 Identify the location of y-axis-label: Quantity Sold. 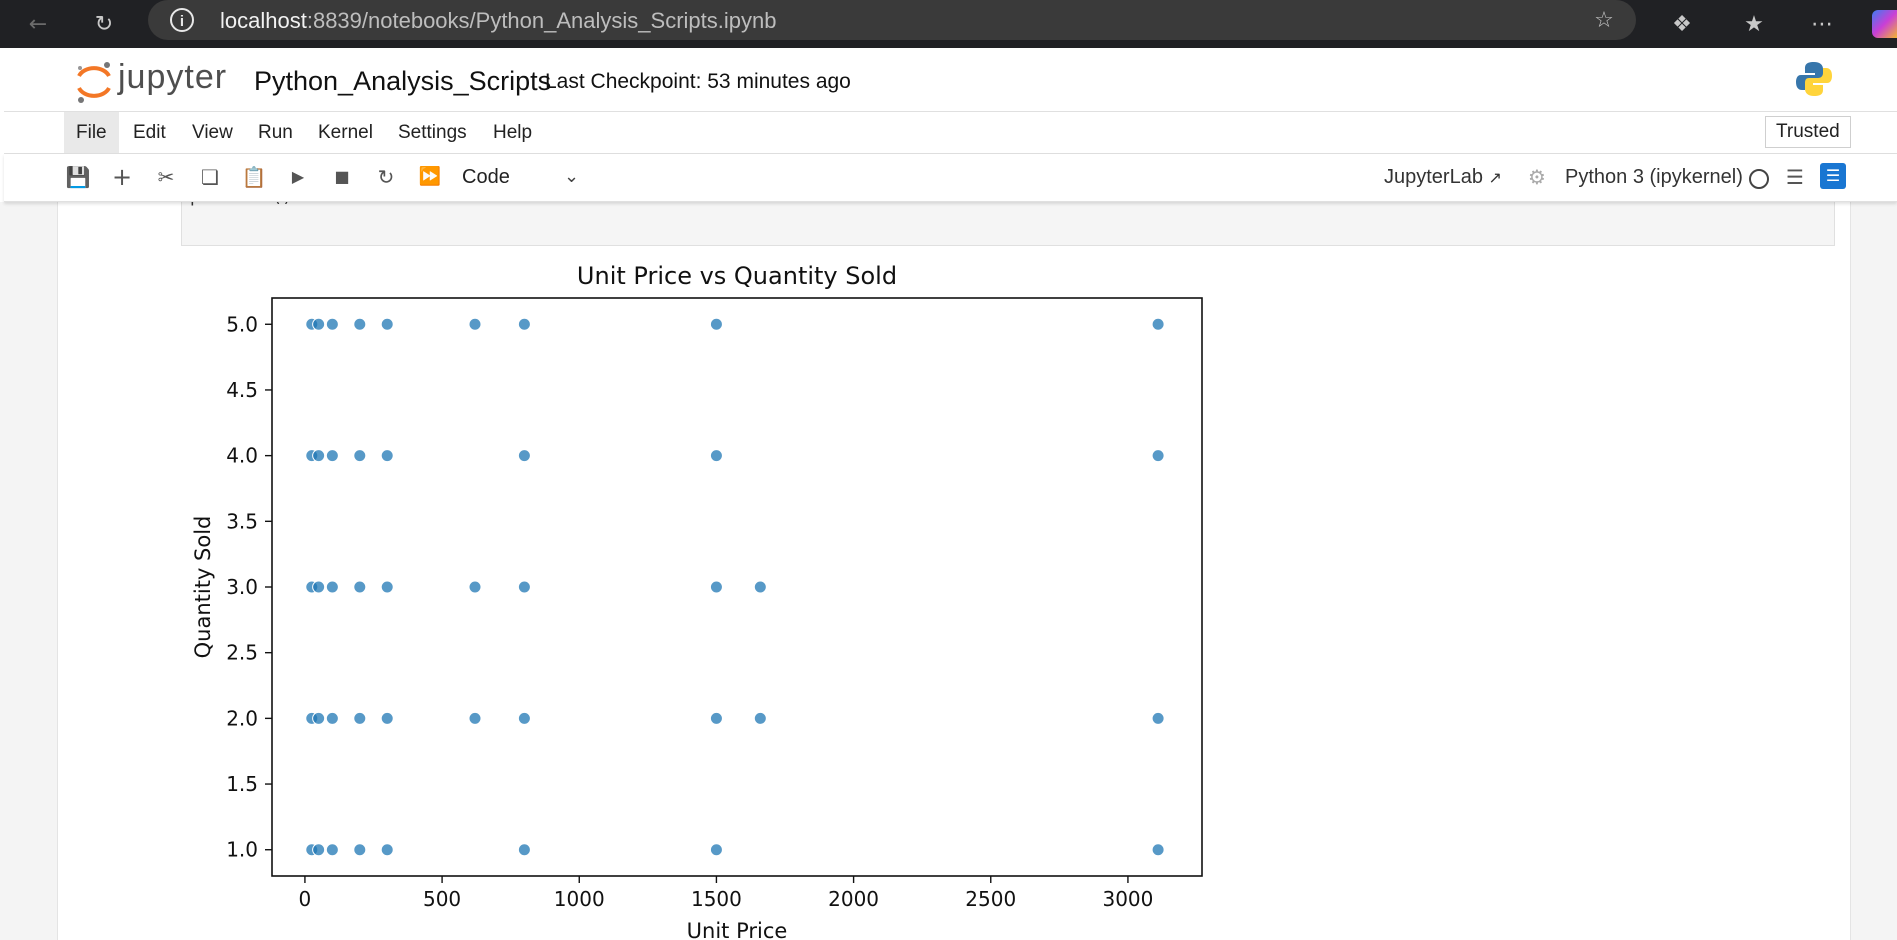
(203, 587).